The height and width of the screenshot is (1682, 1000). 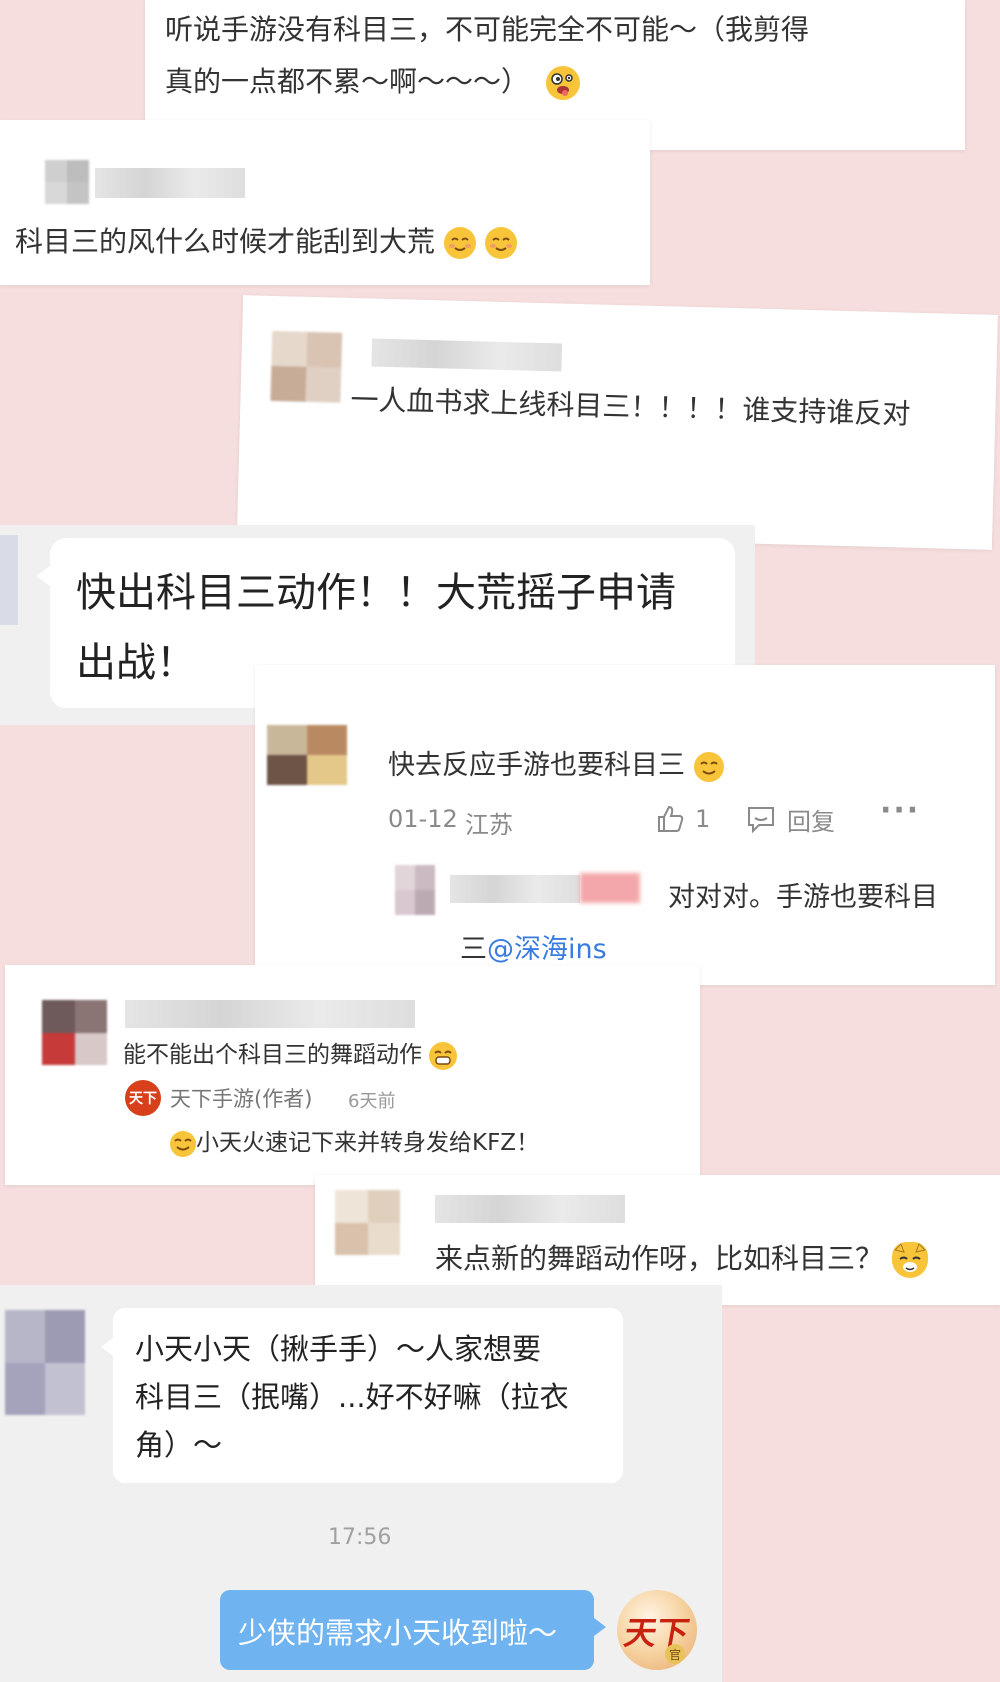 I want to click on comment-text-content: 快去反应手游也要科目三, so click(x=536, y=765).